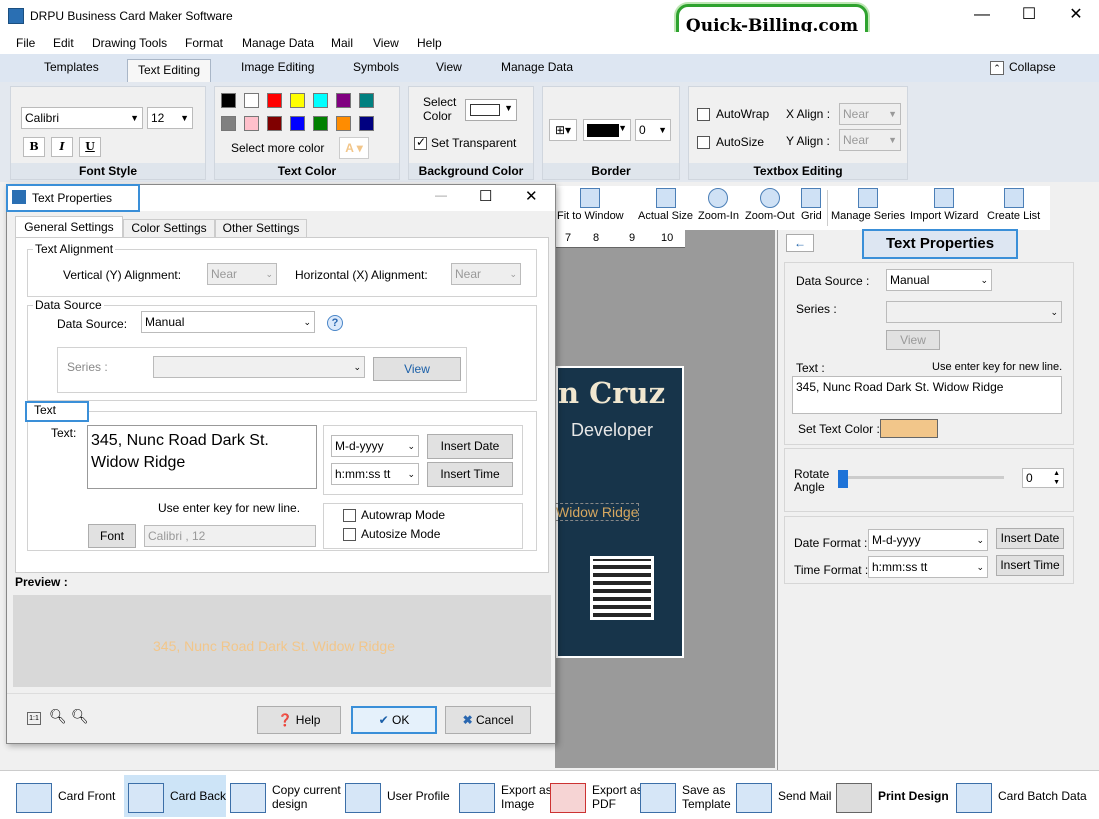 This screenshot has height=819, width=1099. What do you see at coordinates (90, 147) in the screenshot?
I see `underline-button: U` at bounding box center [90, 147].